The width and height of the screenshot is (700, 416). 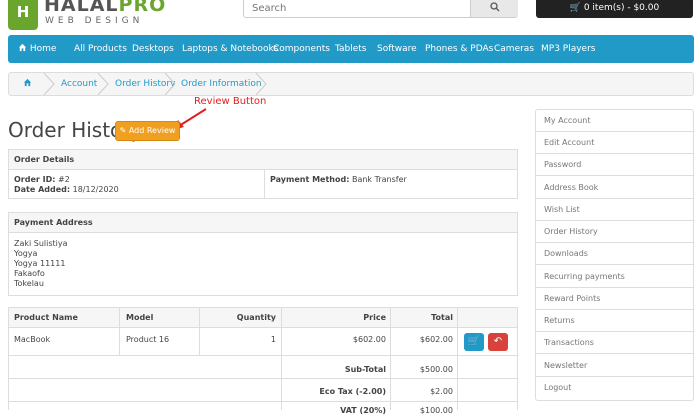 I want to click on search-box, so click(x=380, y=9).